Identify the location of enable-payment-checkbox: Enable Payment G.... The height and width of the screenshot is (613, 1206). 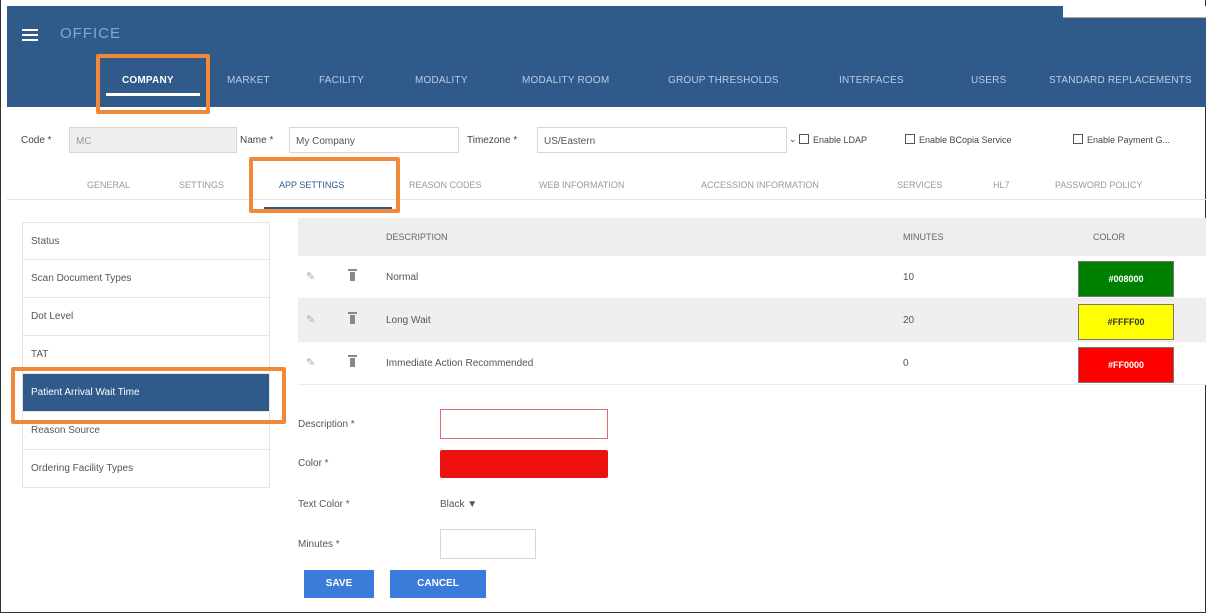
(1121, 139).